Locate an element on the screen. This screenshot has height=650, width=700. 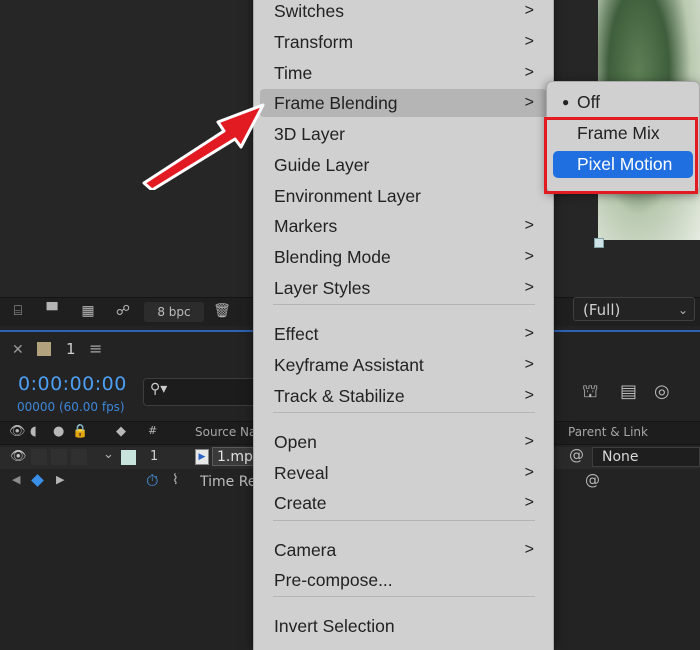
resolution-dropdown: (Full) ⌄ is located at coordinates (634, 309).